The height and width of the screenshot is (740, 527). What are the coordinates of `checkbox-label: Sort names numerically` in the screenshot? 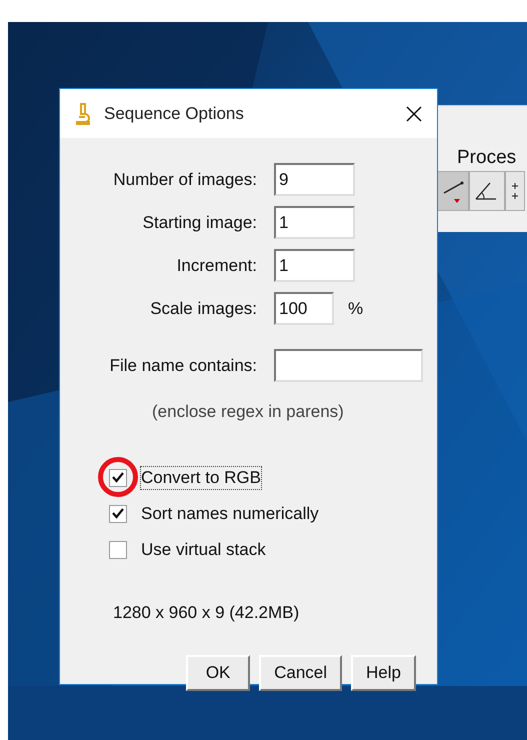 It's located at (230, 514).